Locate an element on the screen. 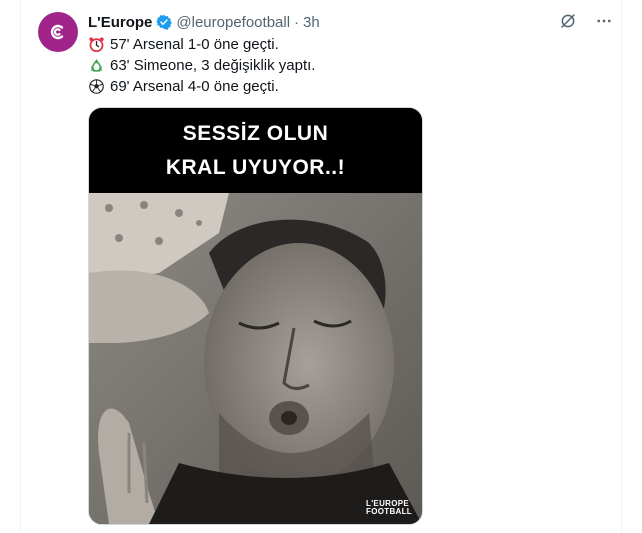 This screenshot has height=533, width=642. alarm-clock-icon is located at coordinates (96, 45).